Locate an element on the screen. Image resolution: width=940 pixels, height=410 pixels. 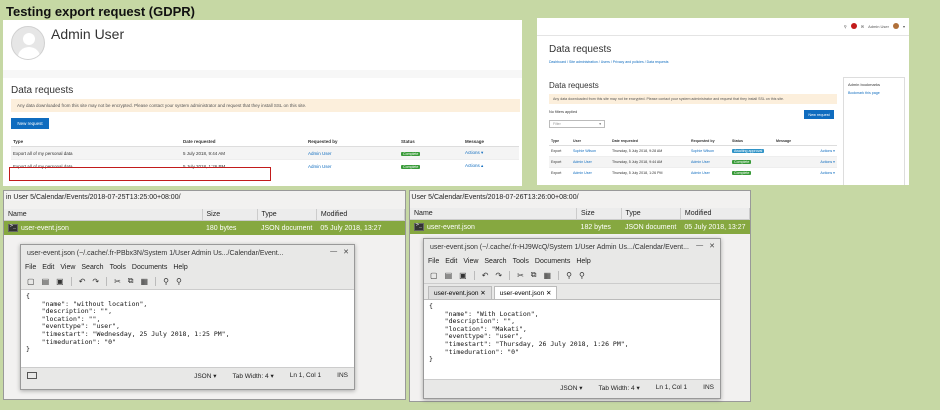
filter-input: Filter ▾ is located at coordinates (577, 124).